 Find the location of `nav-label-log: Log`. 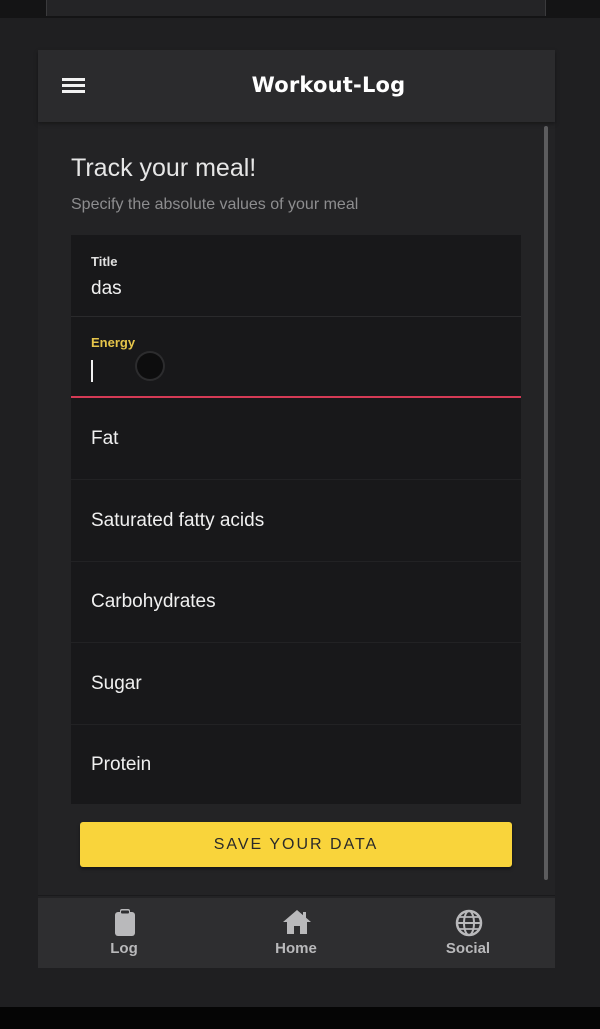

nav-label-log: Log is located at coordinates (124, 948).